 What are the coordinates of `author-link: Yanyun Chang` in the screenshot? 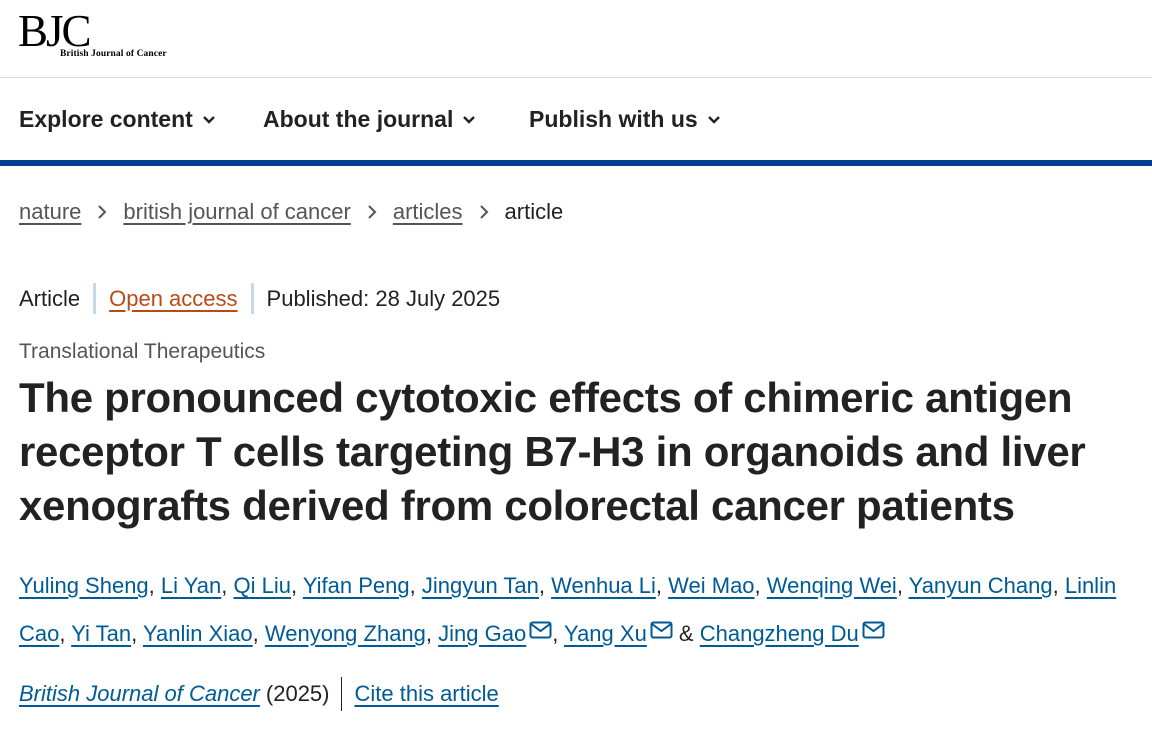 It's located at (981, 585).